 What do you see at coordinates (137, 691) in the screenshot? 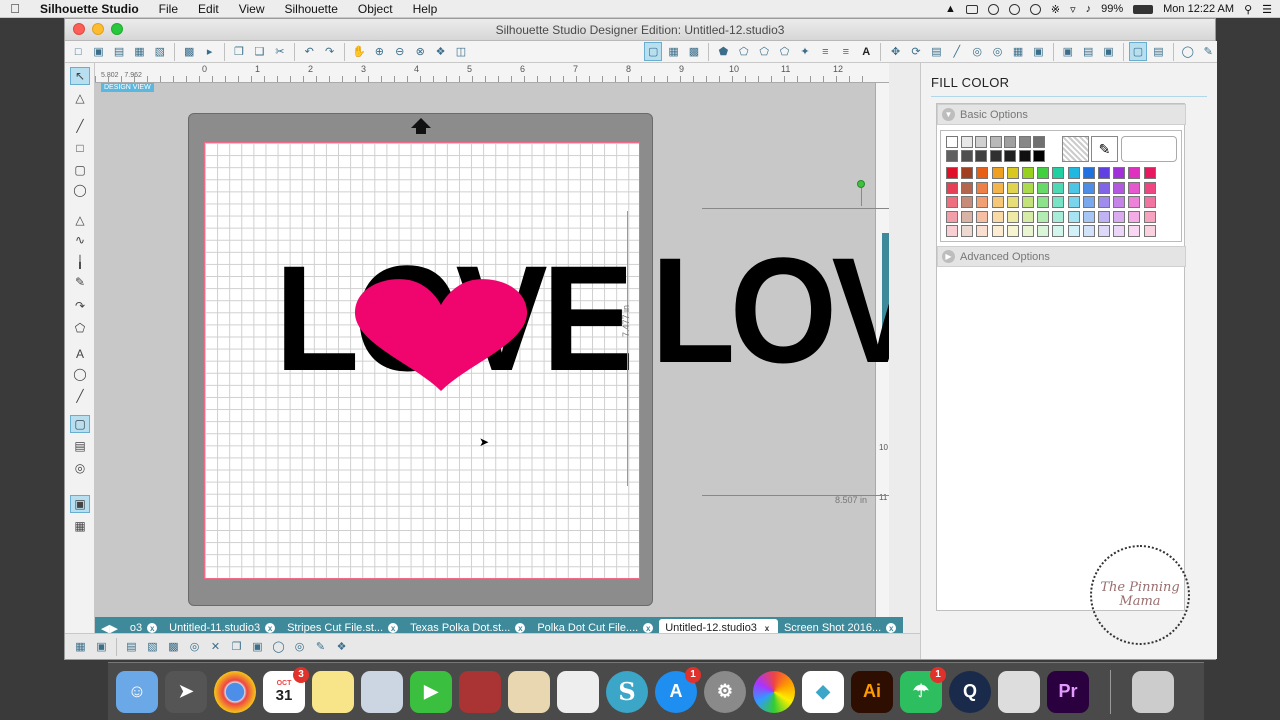
I see `finder-icon: ☺` at bounding box center [137, 691].